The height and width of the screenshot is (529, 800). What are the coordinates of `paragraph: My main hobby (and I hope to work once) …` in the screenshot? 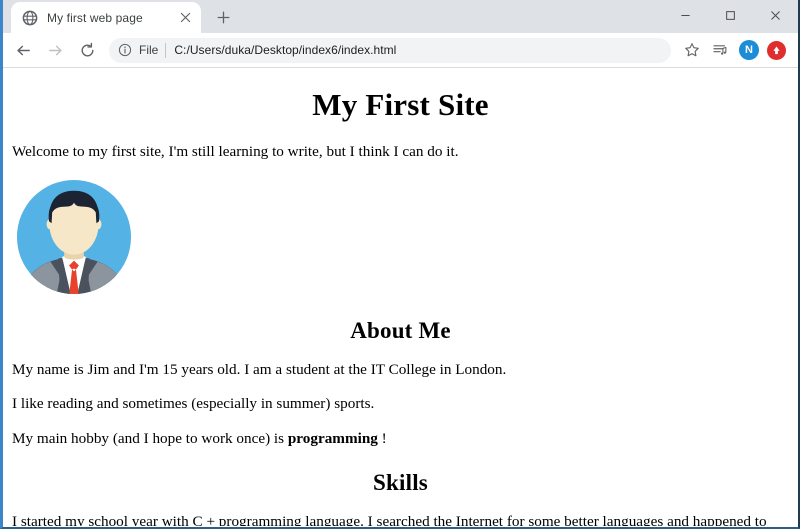 It's located at (400, 439).